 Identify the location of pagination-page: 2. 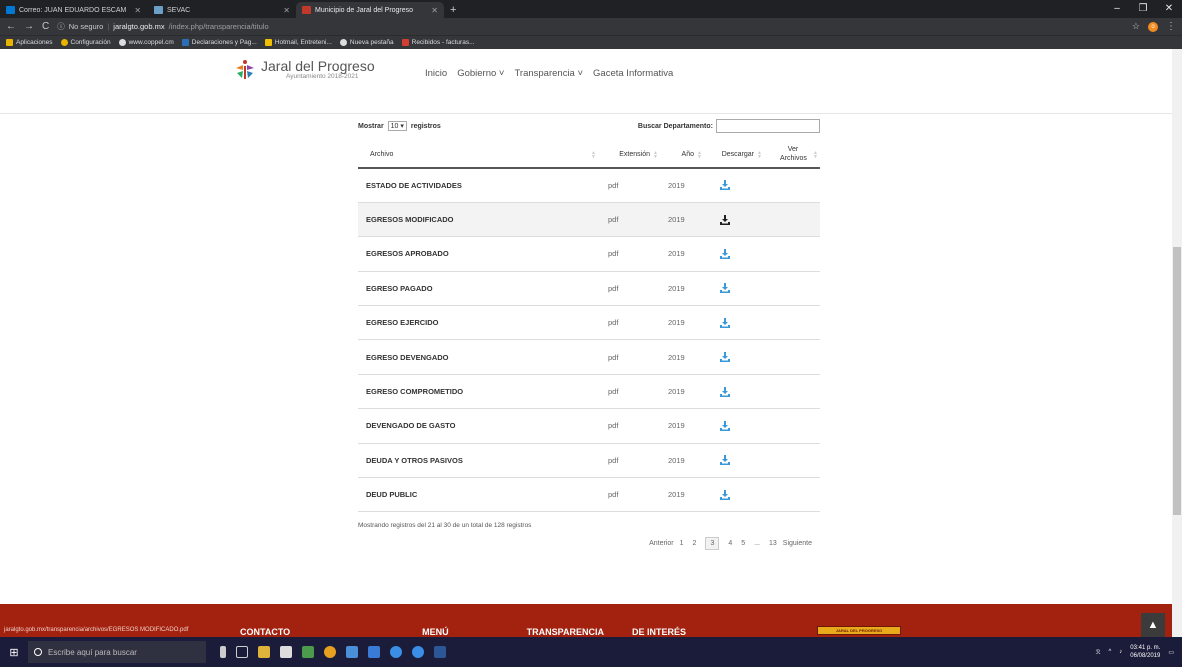
(695, 543).